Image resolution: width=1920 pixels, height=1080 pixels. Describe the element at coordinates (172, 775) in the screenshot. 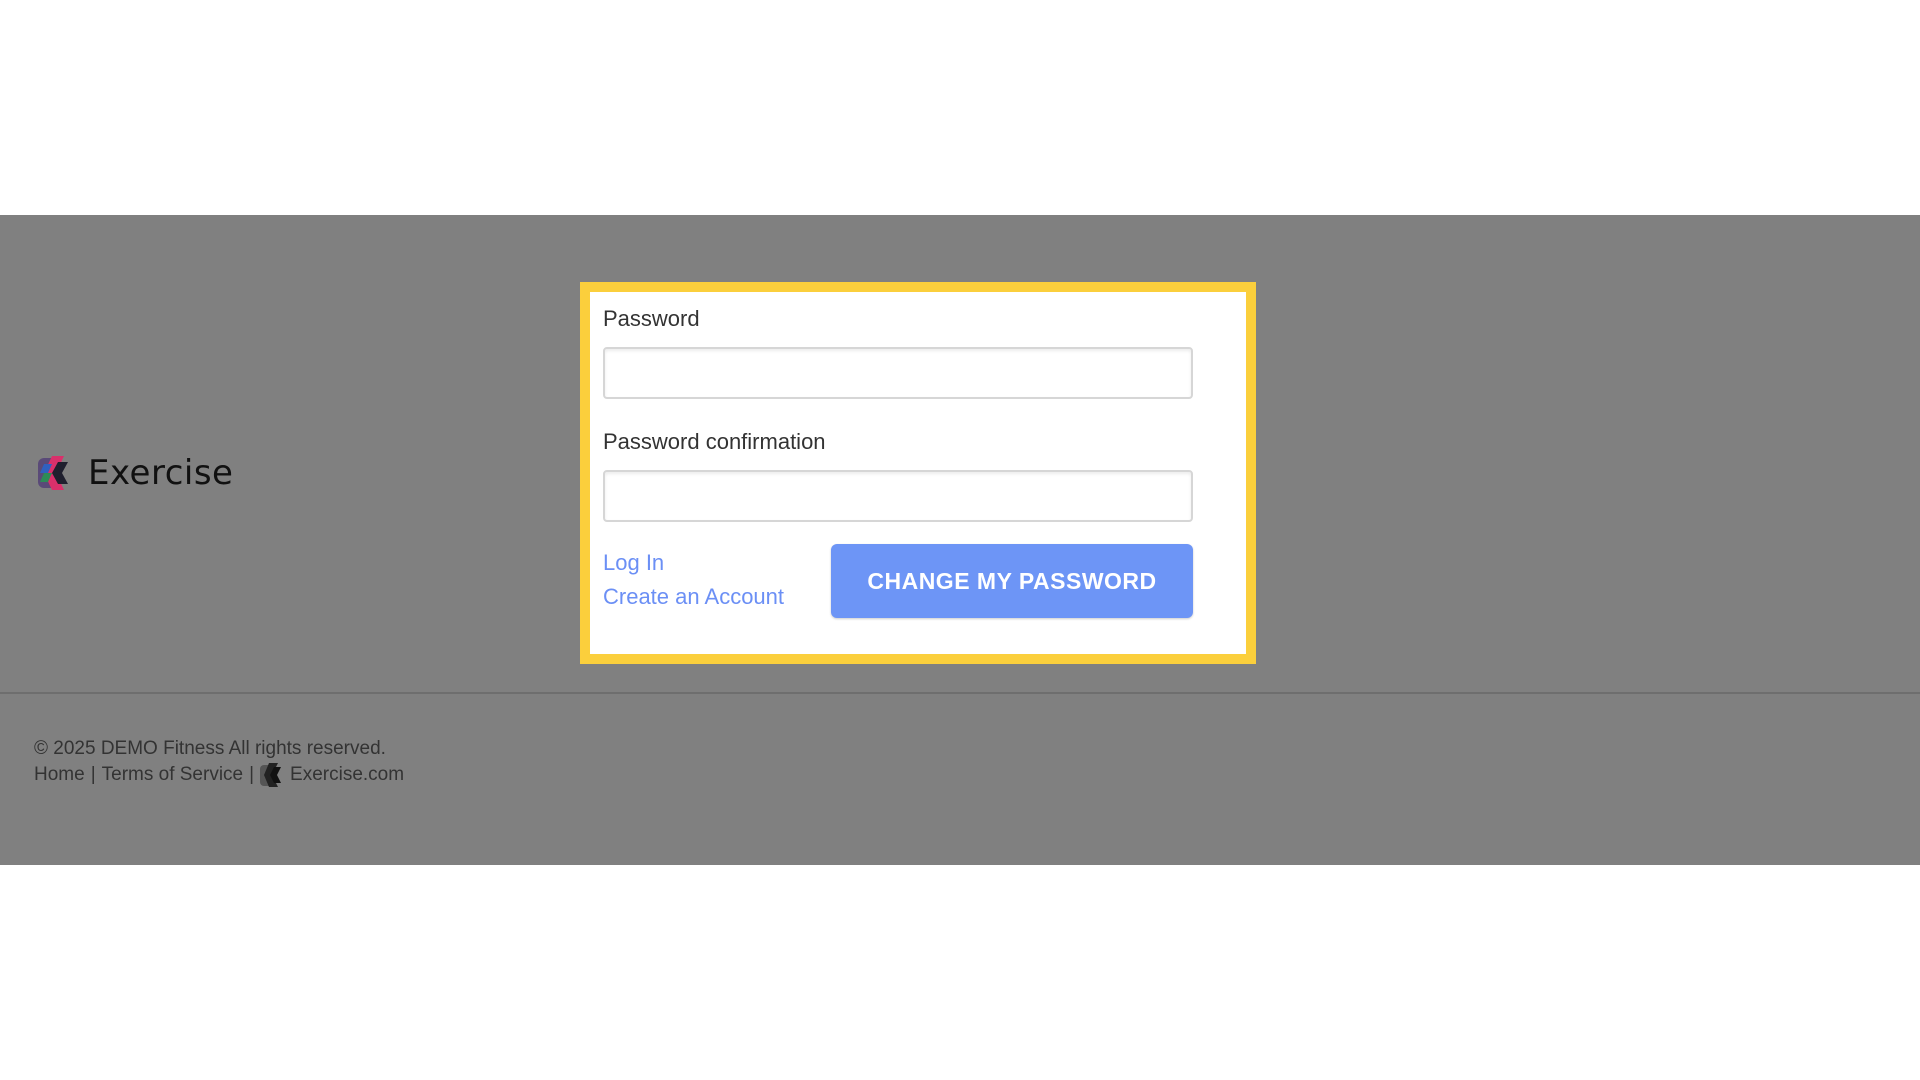

I see `footer-terms-link: Terms of Service` at that location.